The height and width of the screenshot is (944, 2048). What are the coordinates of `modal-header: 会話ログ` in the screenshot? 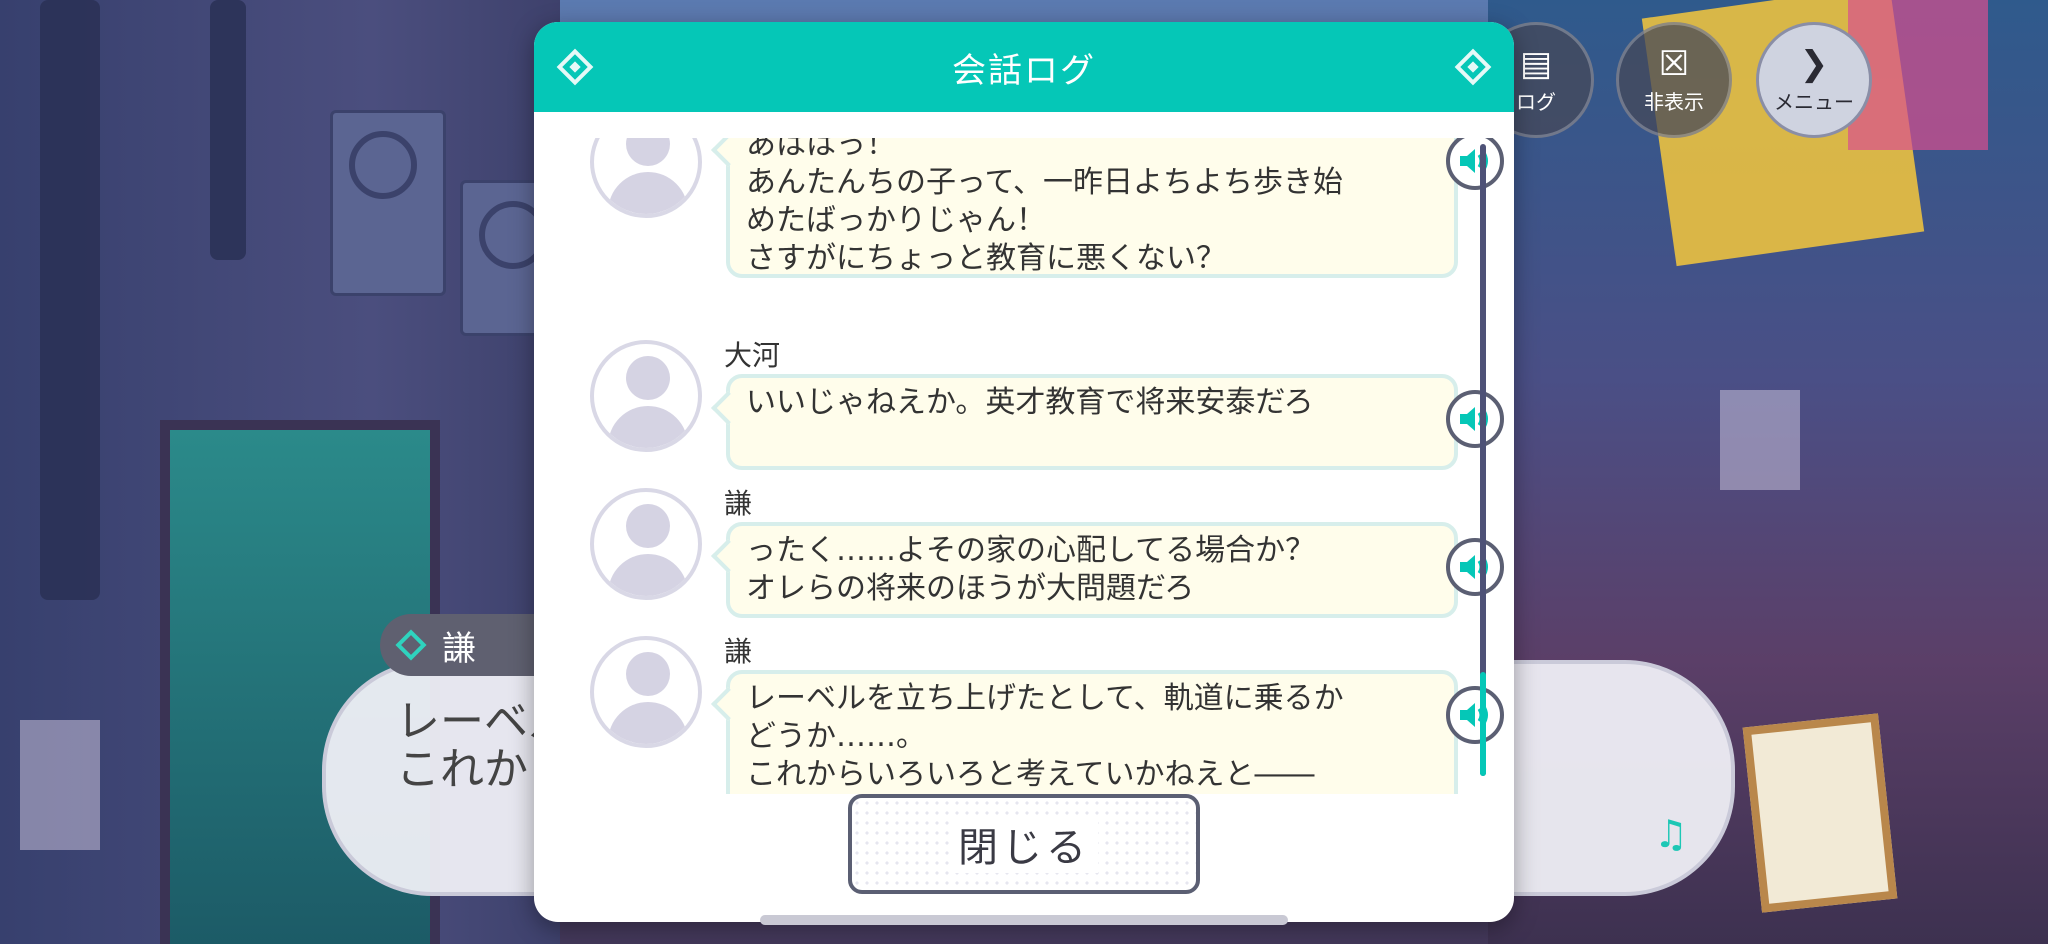 It's located at (1024, 67).